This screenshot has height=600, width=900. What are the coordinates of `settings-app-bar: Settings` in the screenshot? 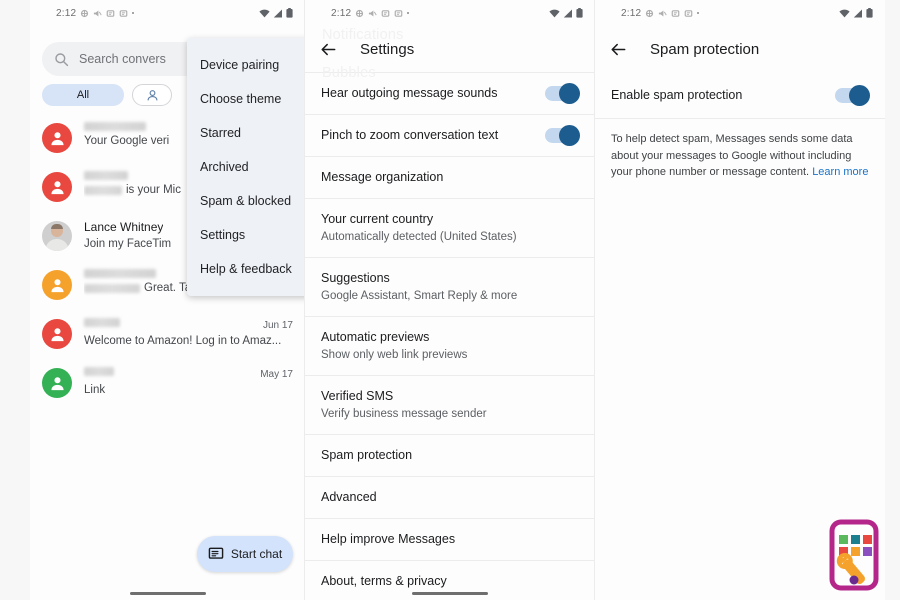 It's located at (450, 49).